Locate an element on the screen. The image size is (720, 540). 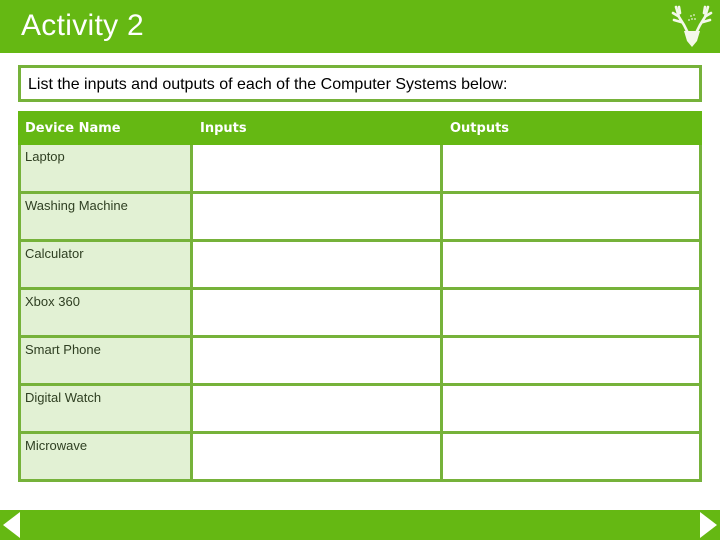
stag-head-icon is located at coordinates (692, 26).